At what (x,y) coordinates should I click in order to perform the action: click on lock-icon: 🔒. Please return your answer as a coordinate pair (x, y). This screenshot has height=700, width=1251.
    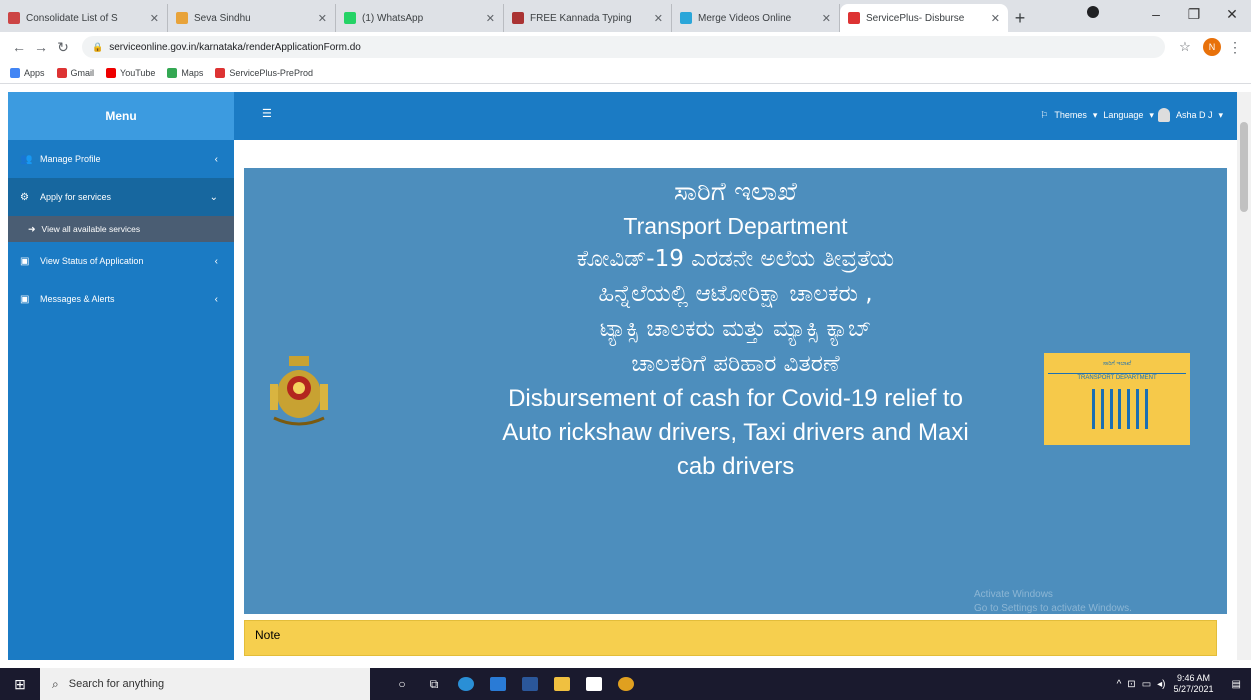
    Looking at the image, I should click on (98, 46).